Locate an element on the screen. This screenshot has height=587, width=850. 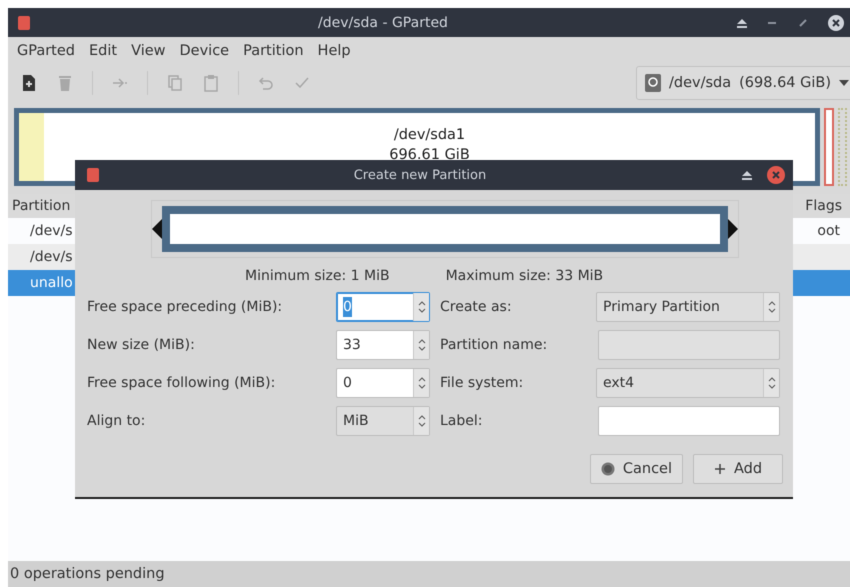
minimum-size-text: Minimum size: 1 MiB is located at coordinates (317, 276).